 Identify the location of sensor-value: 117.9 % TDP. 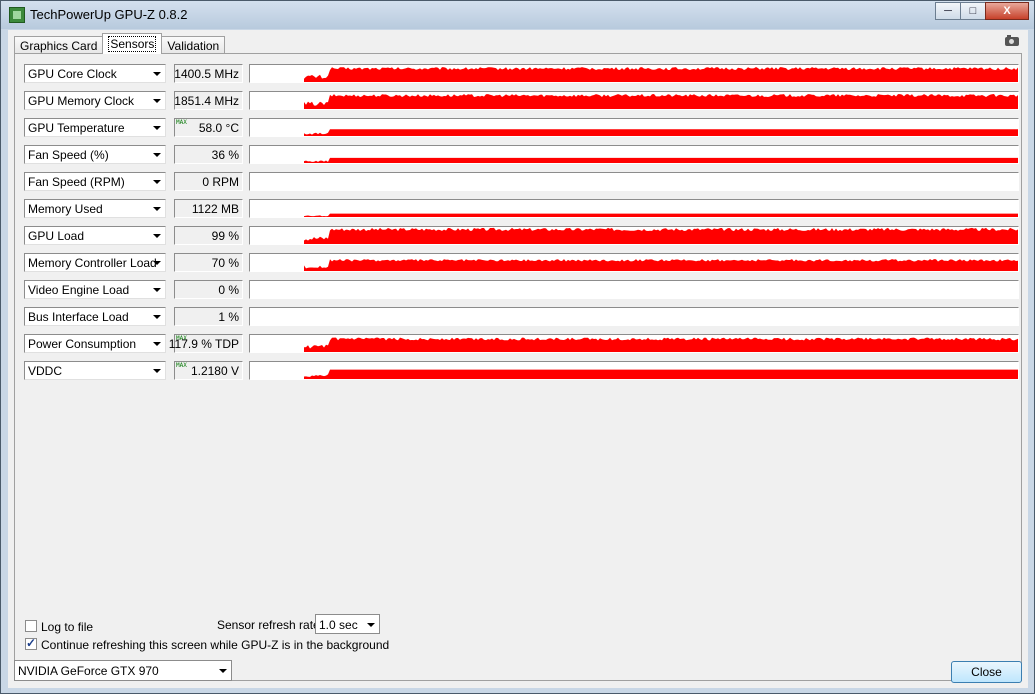
(203, 344).